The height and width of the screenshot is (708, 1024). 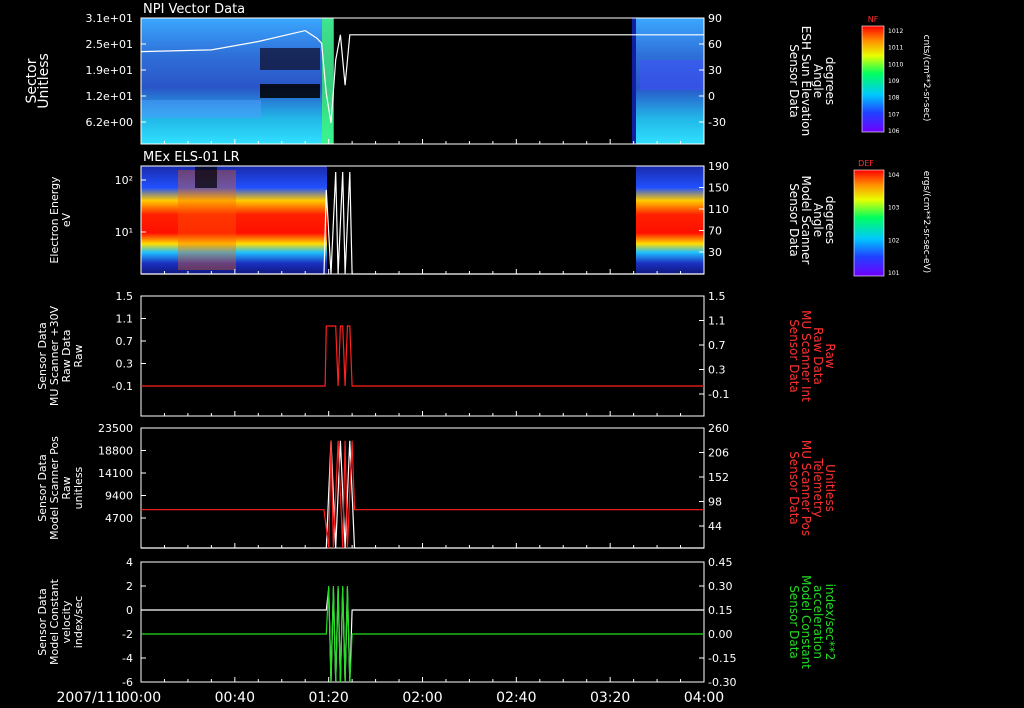 What do you see at coordinates (718, 166) in the screenshot?
I see `right-tick-label: 190` at bounding box center [718, 166].